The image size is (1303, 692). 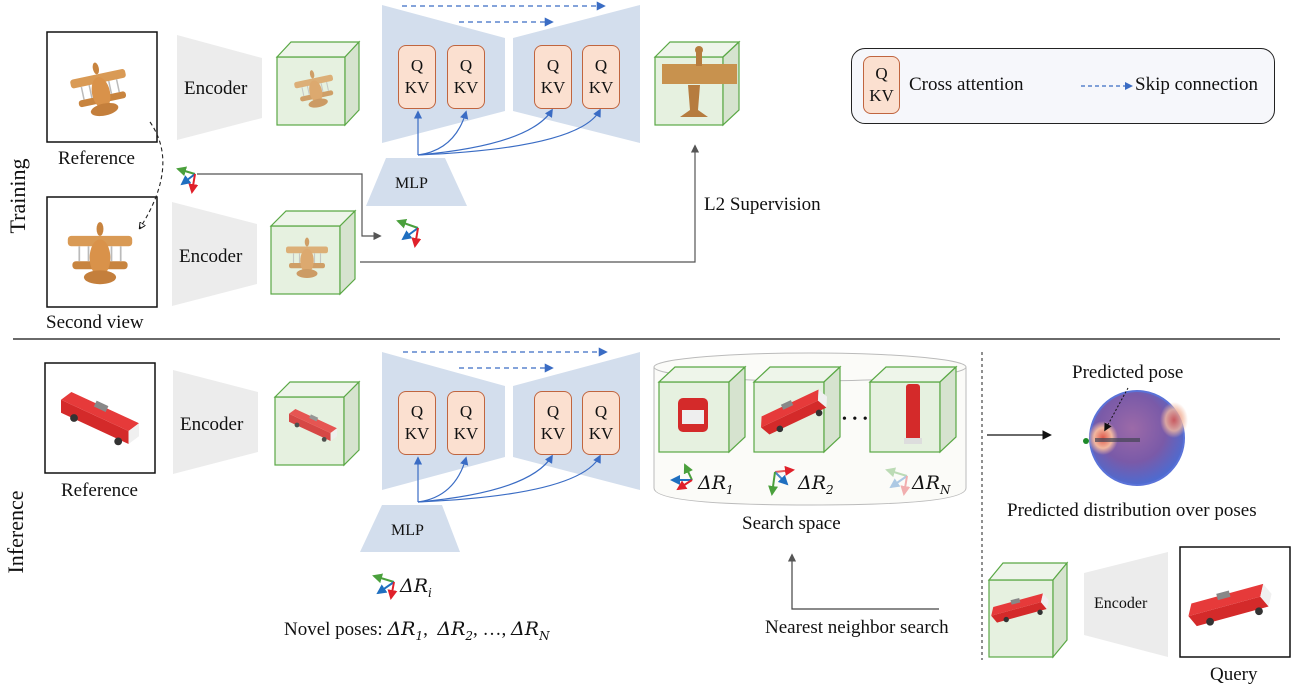 I want to click on training-cross-attention-block-4: Q KV, so click(x=601, y=77).